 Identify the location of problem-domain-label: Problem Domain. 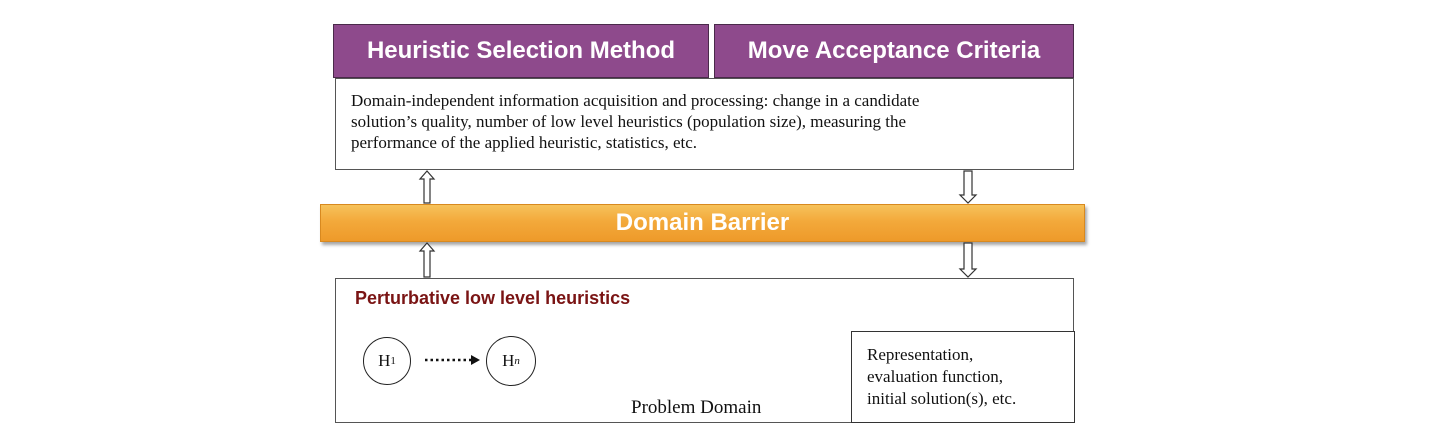
(696, 407).